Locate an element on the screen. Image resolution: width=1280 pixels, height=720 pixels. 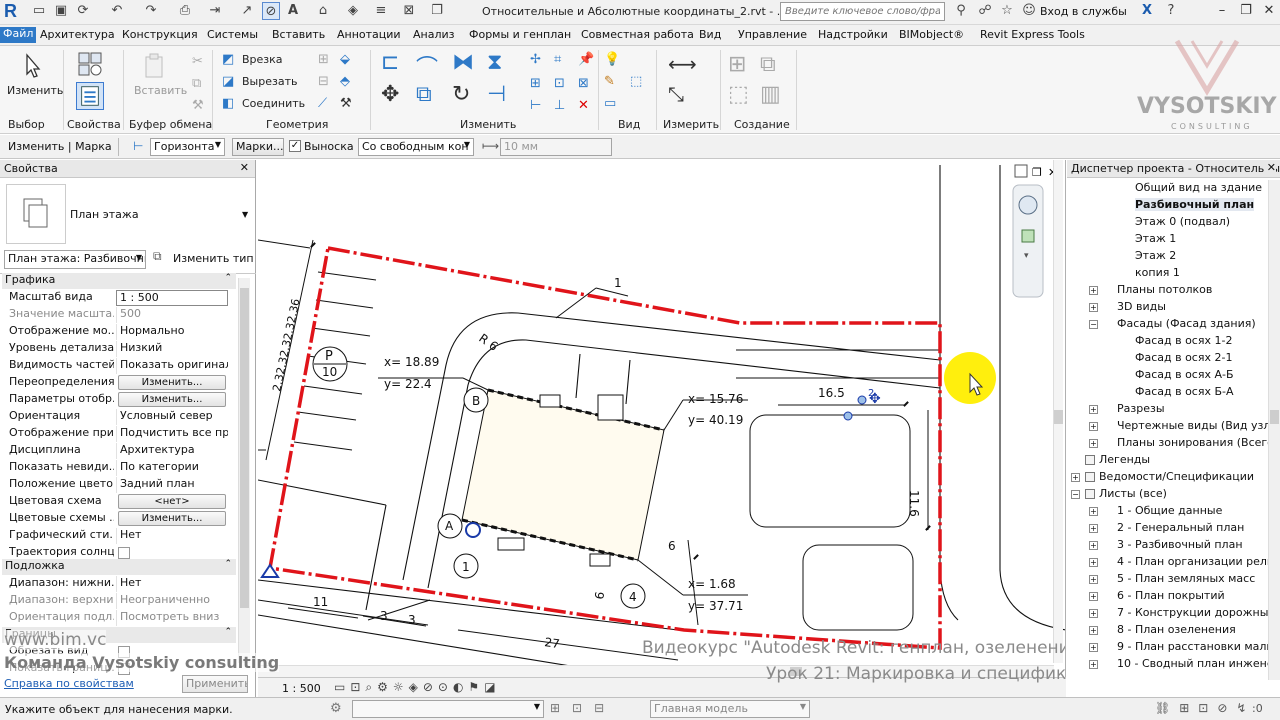
tree-item: 2 - Генеральный план is located at coordinates (1180, 527).